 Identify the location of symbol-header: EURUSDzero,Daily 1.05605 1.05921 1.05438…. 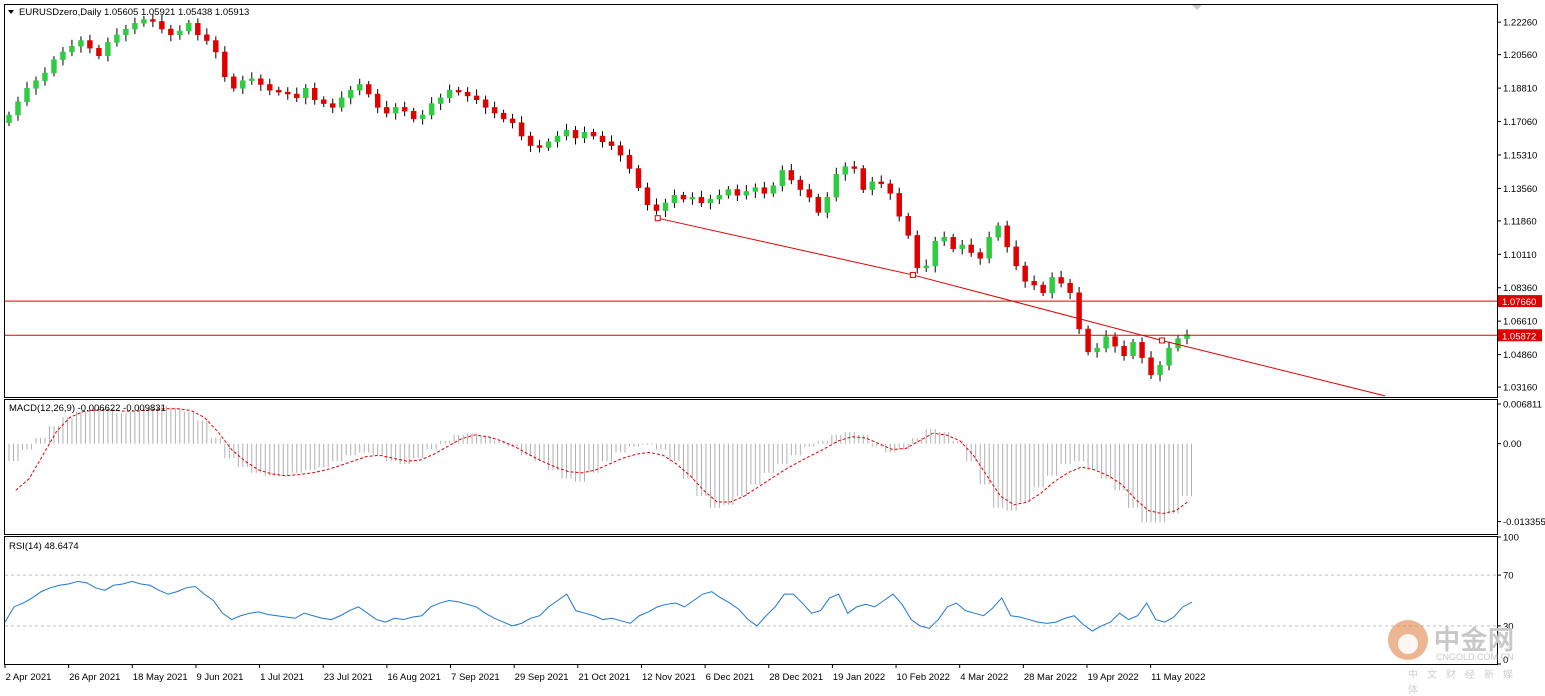
(134, 12).